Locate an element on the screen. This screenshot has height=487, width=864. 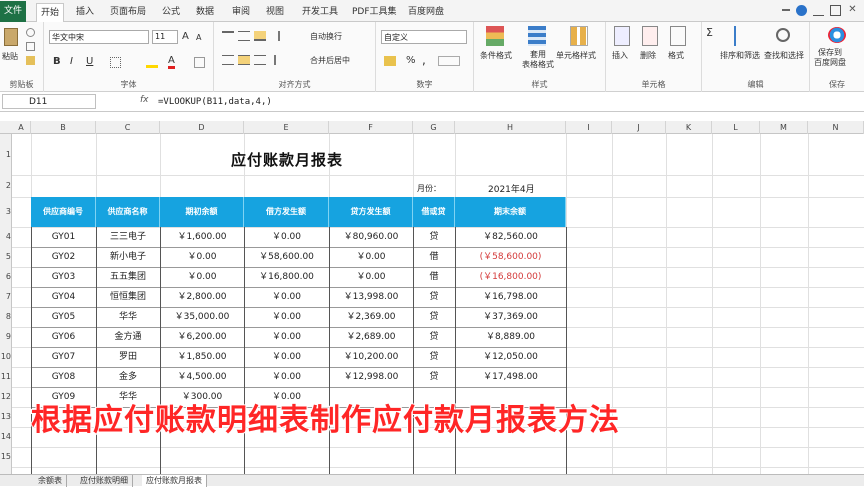
row-header: 9 is located at coordinates (6, 336).